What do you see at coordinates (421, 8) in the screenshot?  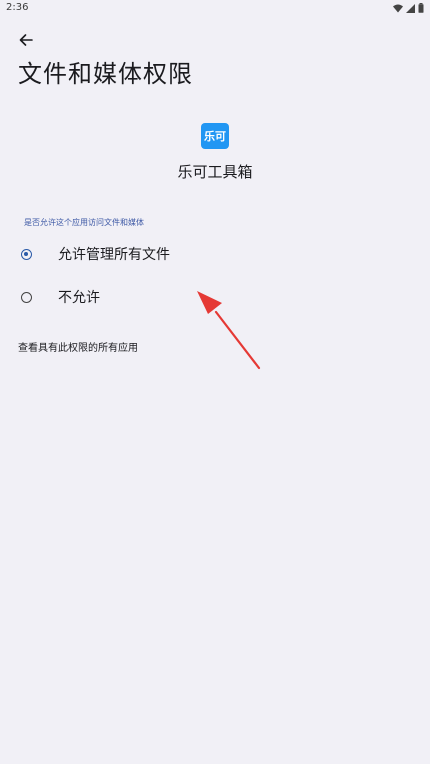 I see `battery-icon` at bounding box center [421, 8].